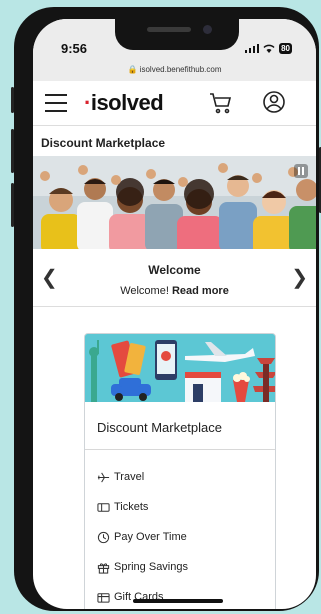  Describe the element at coordinates (274, 102) in the screenshot. I see `user-account-icon` at that location.